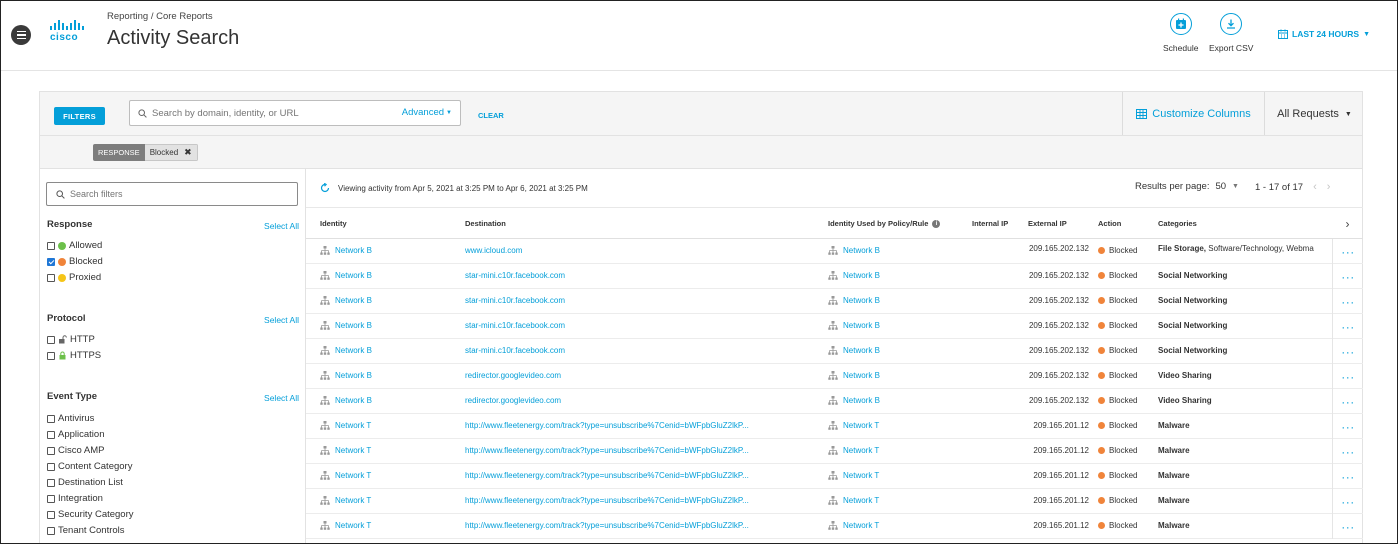 The width and height of the screenshot is (1398, 544). I want to click on schedule-button: Schedule, so click(1180, 33).